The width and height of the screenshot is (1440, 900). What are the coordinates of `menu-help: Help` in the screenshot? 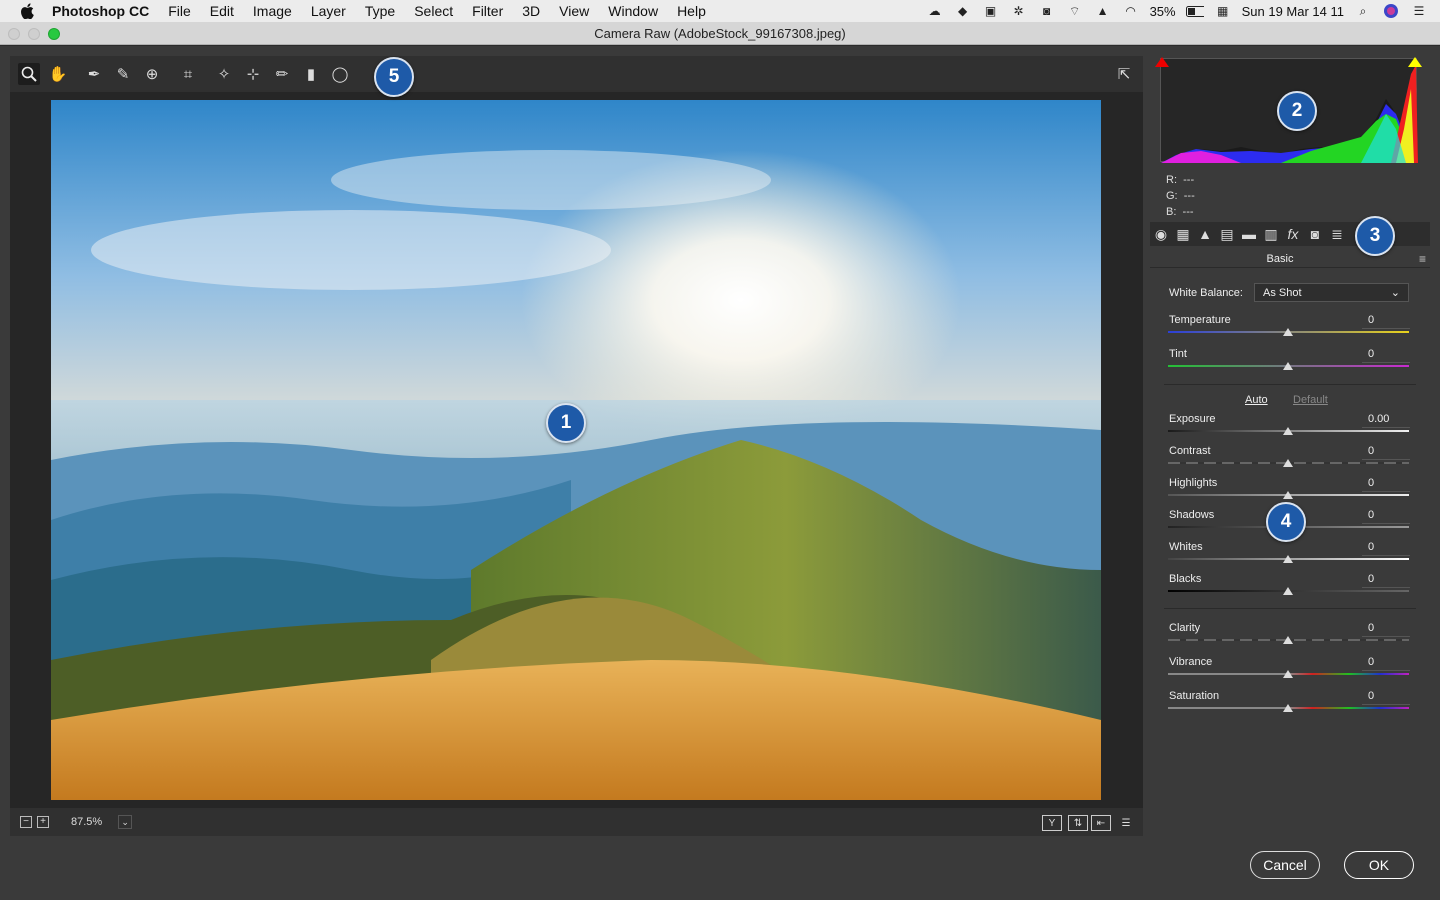 It's located at (691, 11).